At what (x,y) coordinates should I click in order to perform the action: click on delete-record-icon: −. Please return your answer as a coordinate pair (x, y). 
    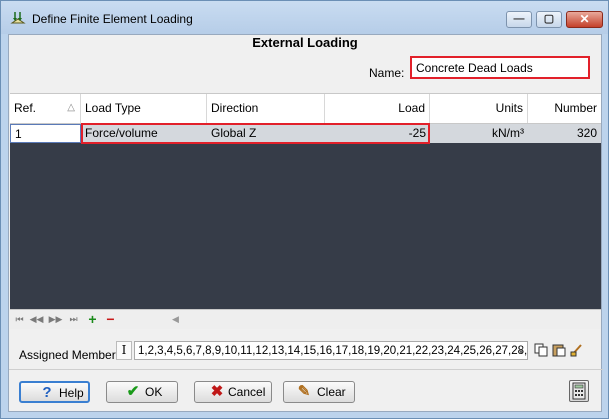
    Looking at the image, I should click on (110, 319).